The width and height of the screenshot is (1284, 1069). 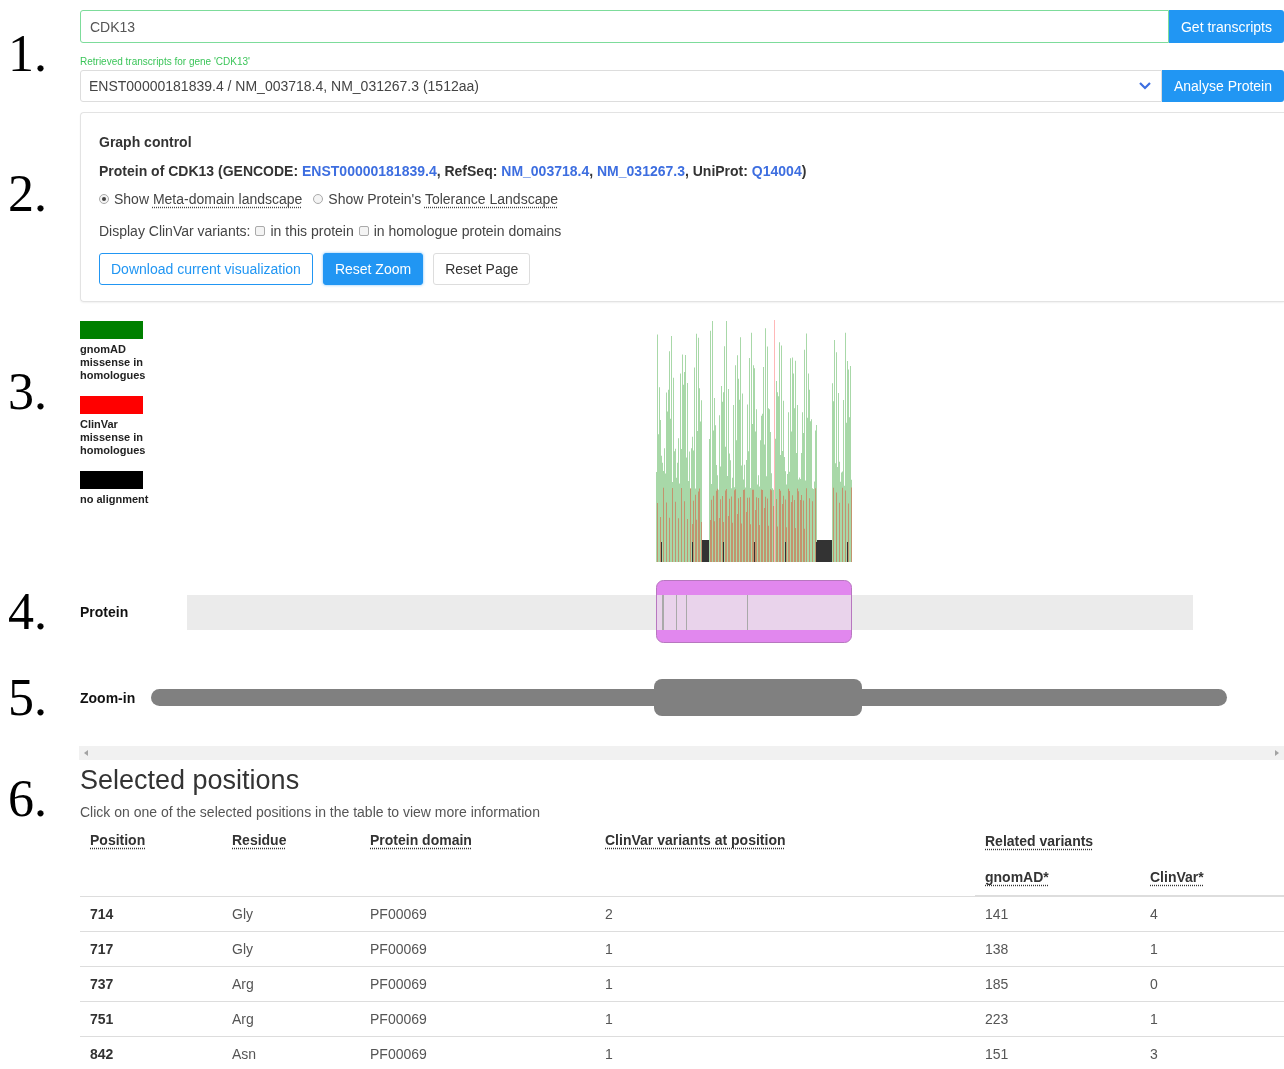 I want to click on table-cell: 717, so click(x=102, y=948).